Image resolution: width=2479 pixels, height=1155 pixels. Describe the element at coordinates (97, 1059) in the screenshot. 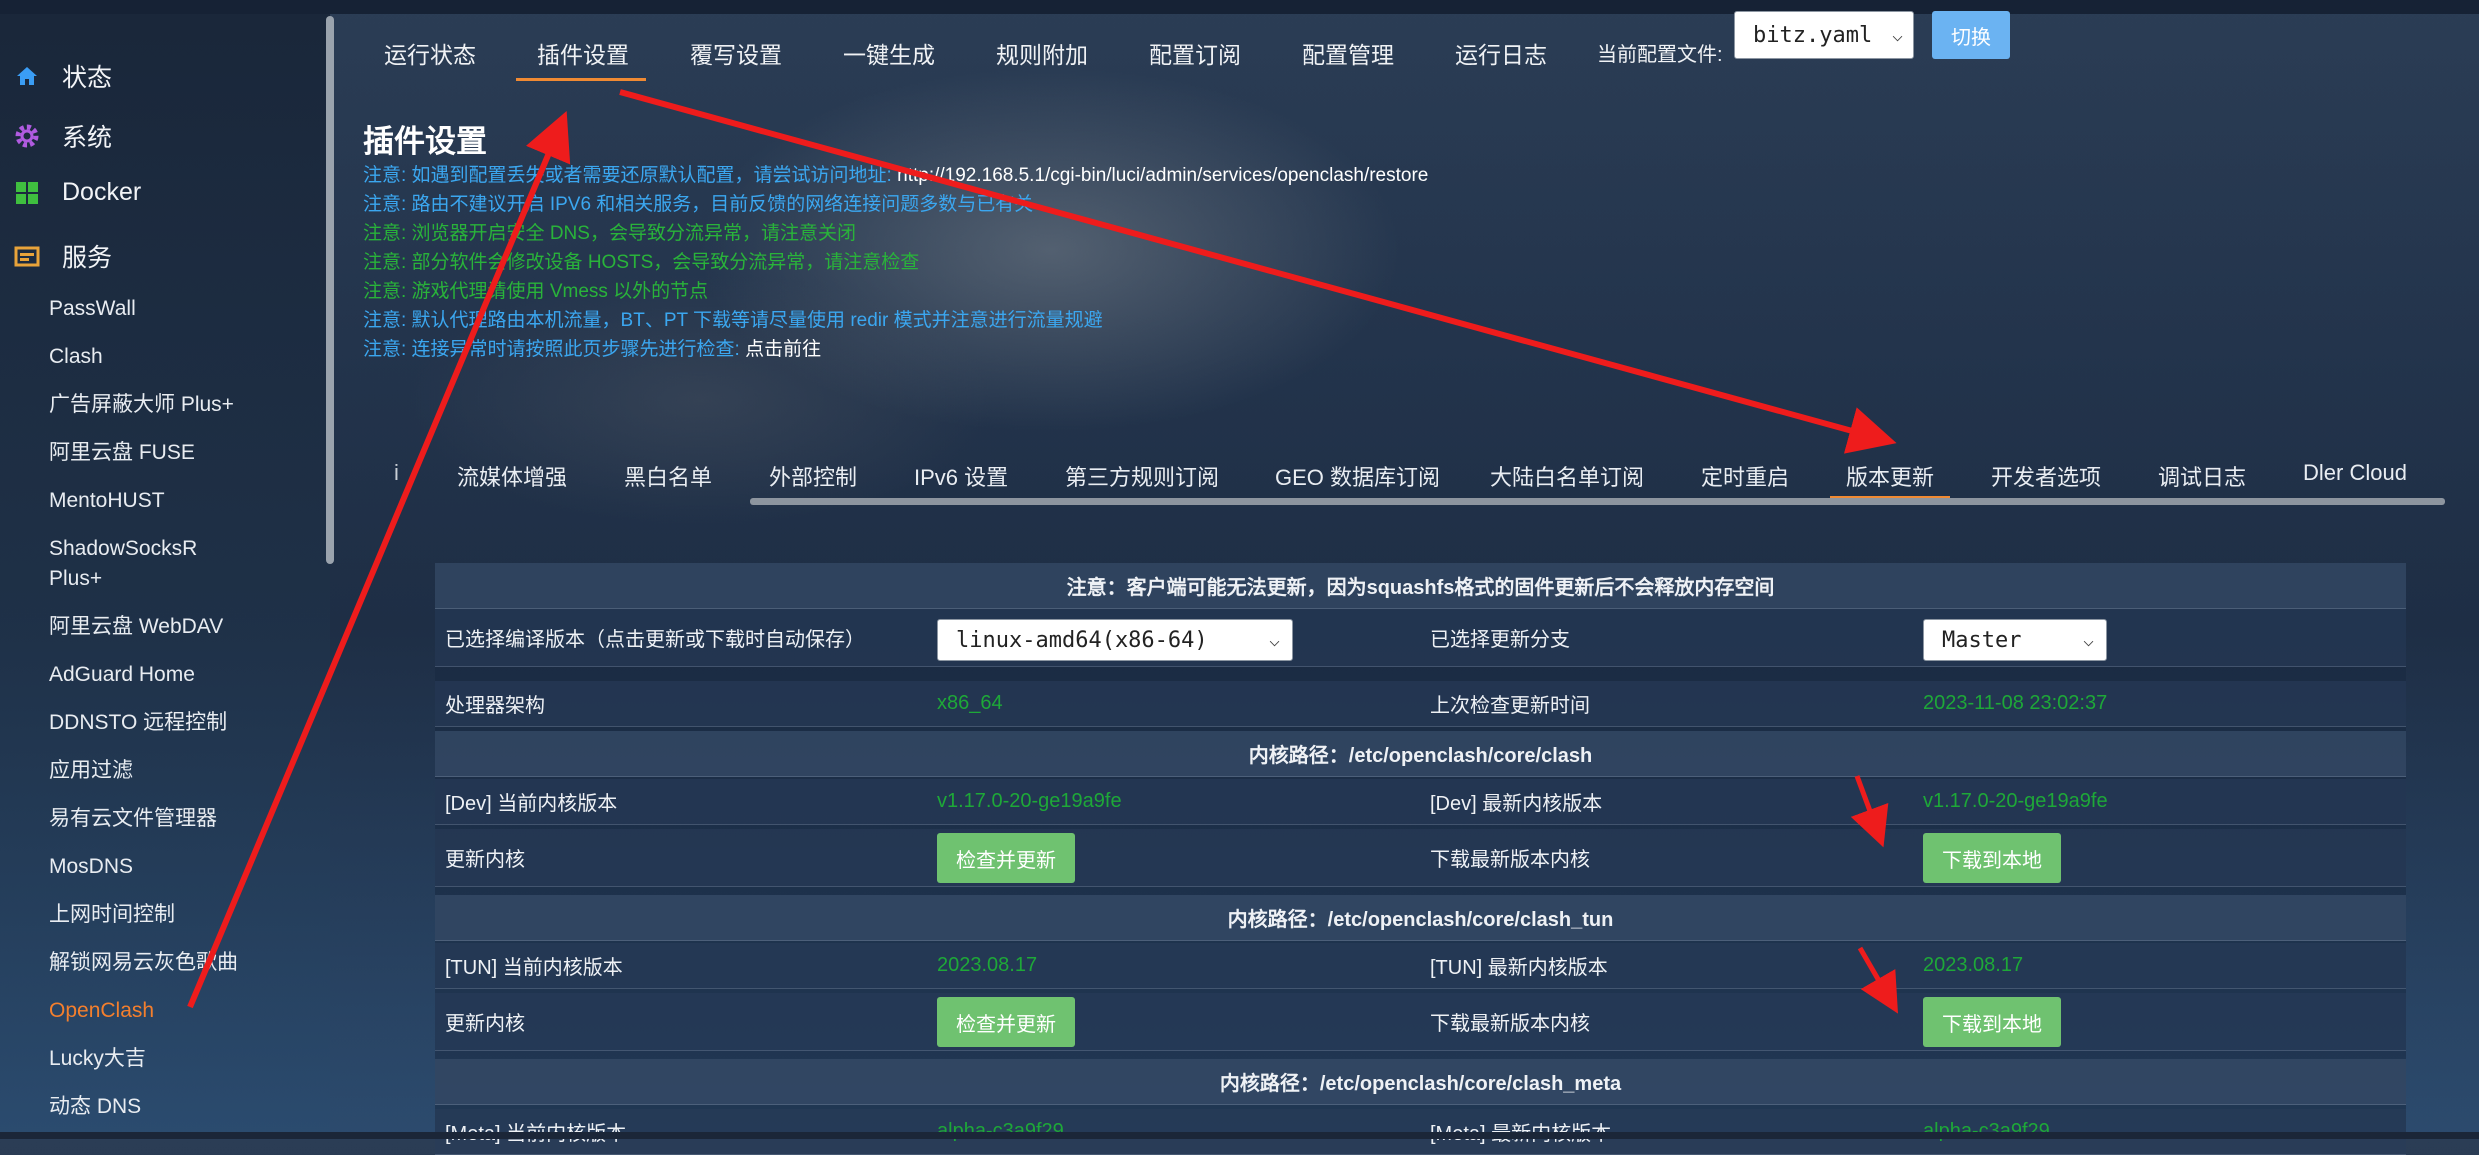

I see `sidebar-item-lucky: Lucky大吉` at that location.